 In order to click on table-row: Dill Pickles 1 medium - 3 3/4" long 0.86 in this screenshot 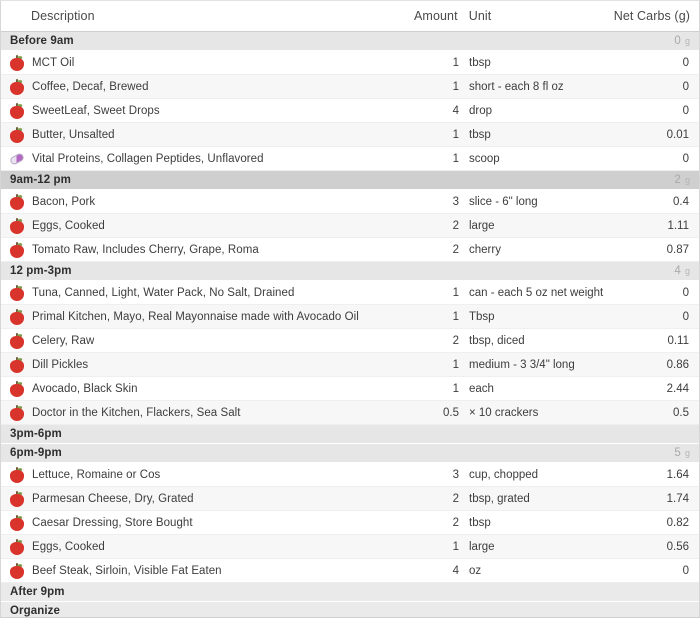, I will do `click(350, 365)`.